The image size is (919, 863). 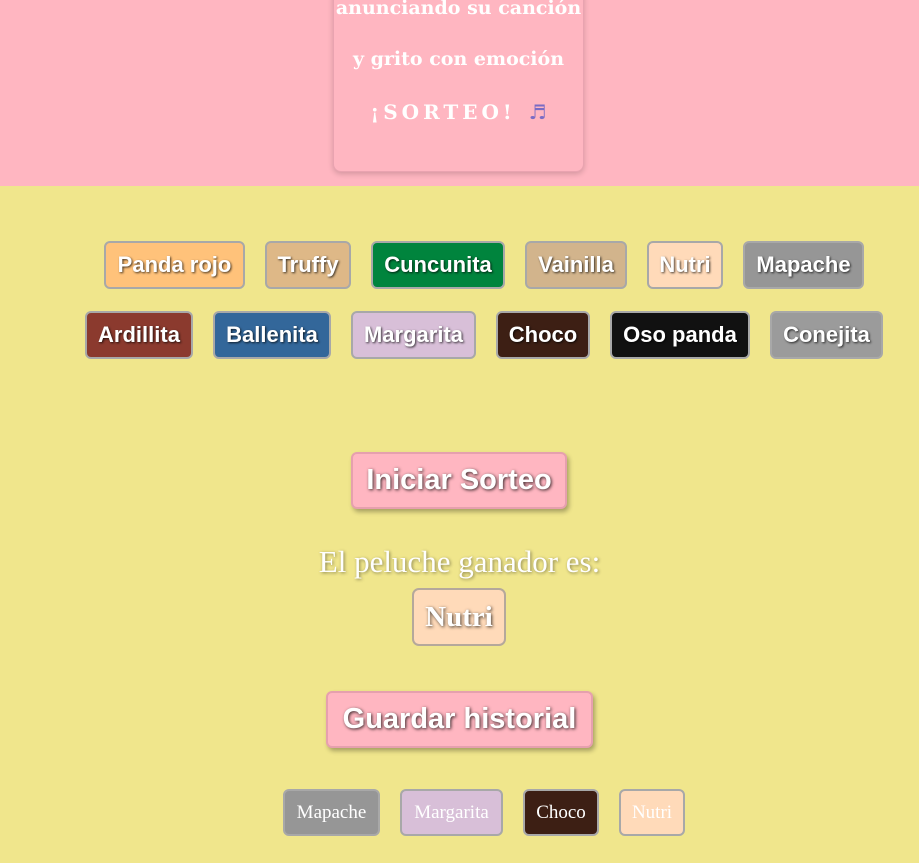 What do you see at coordinates (459, 719) in the screenshot?
I see `save-history-button: Guardar historial` at bounding box center [459, 719].